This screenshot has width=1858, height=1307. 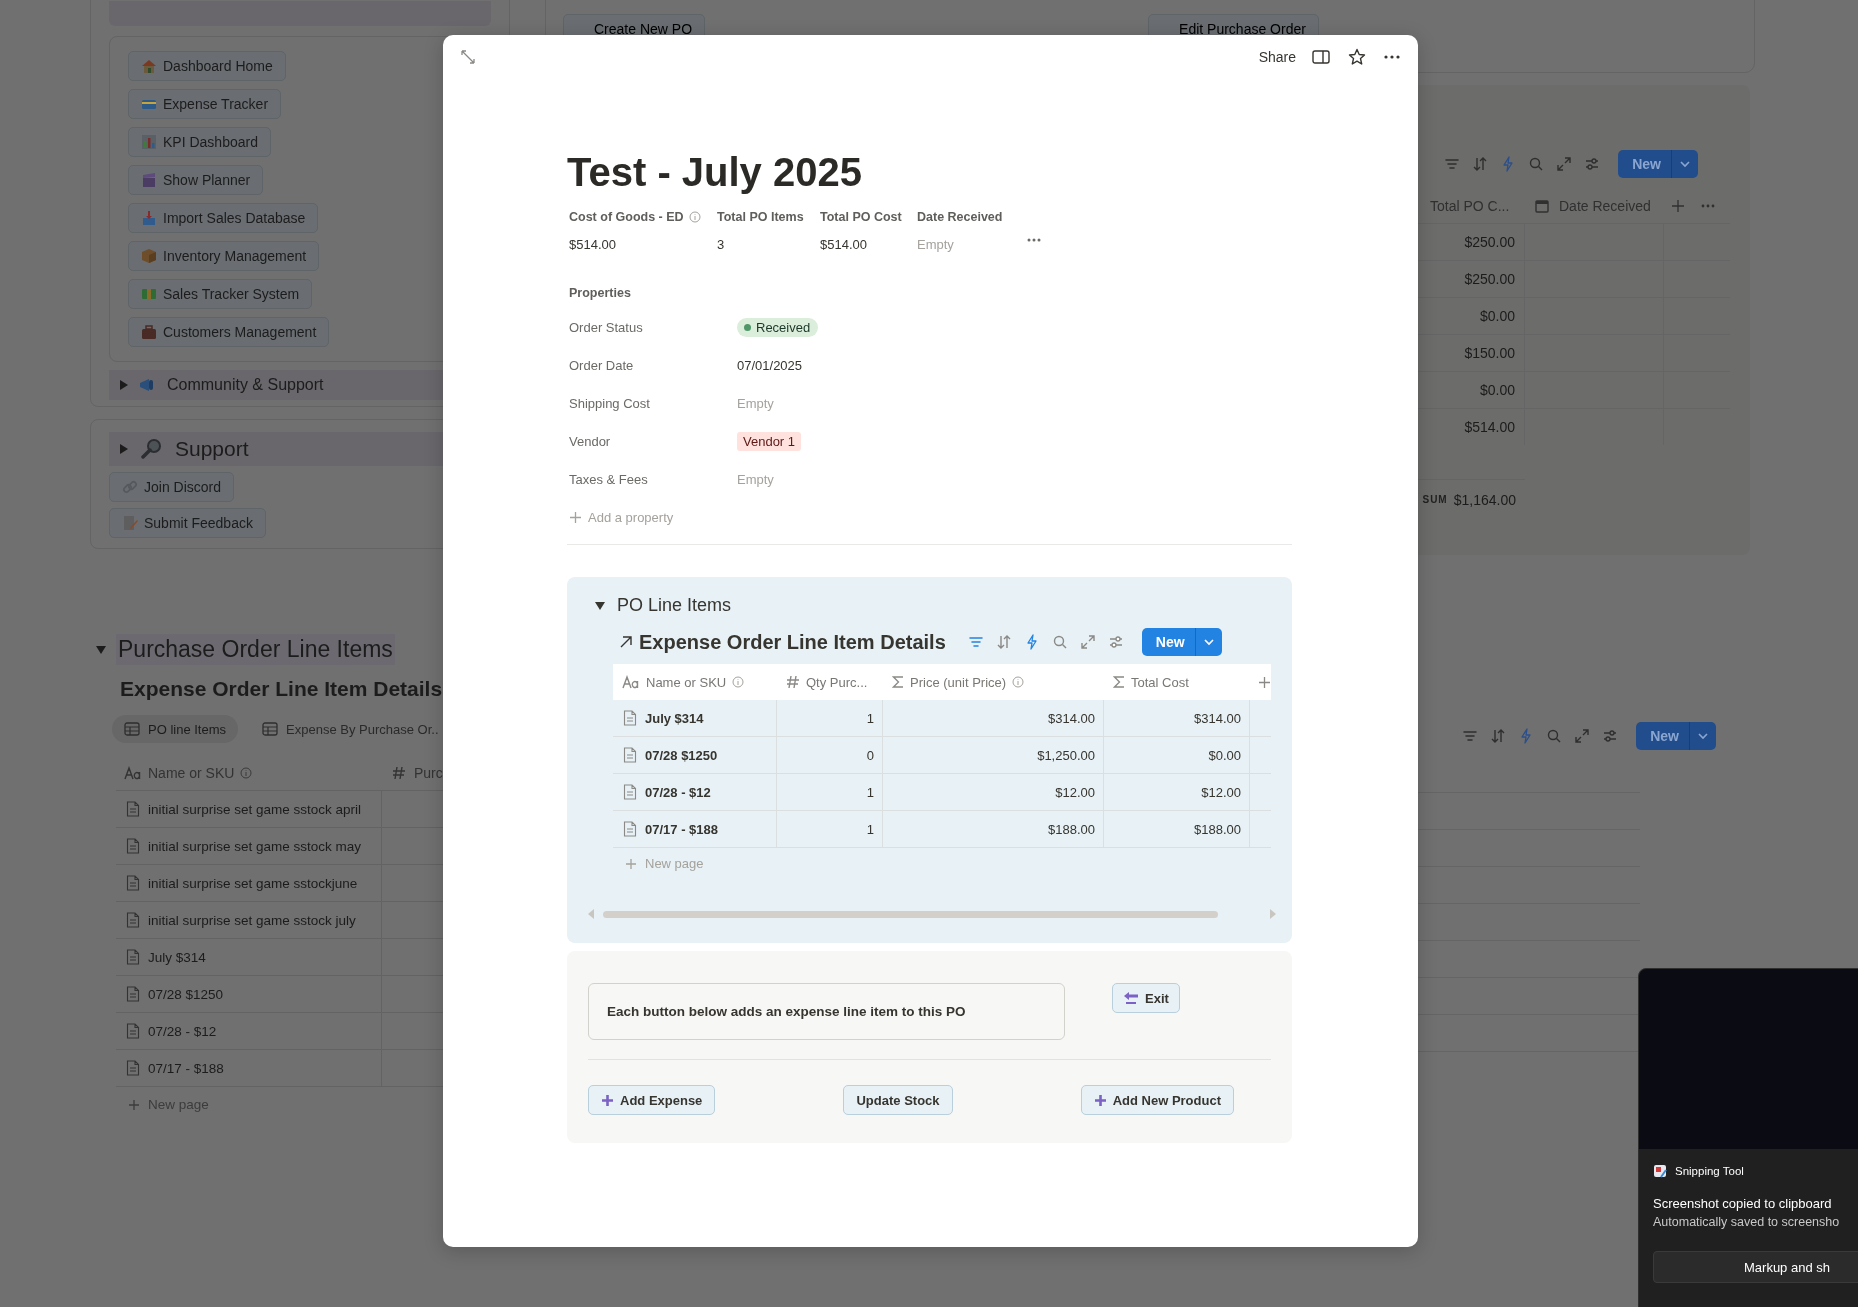 What do you see at coordinates (1742, 1203) in the screenshot?
I see `toast-title: Screenshot copied to clipboard` at bounding box center [1742, 1203].